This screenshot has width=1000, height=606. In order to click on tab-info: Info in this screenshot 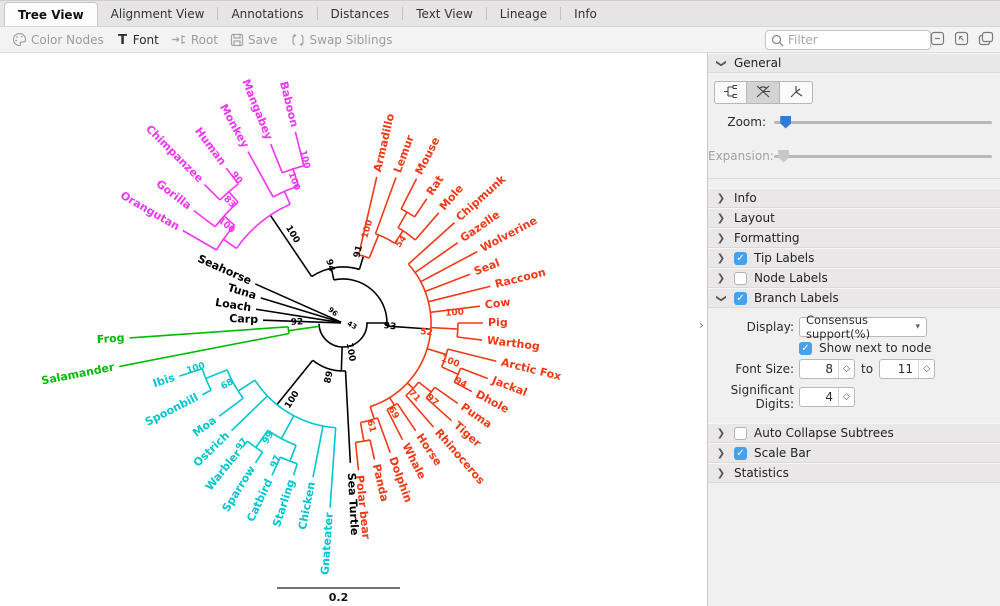, I will do `click(585, 14)`.